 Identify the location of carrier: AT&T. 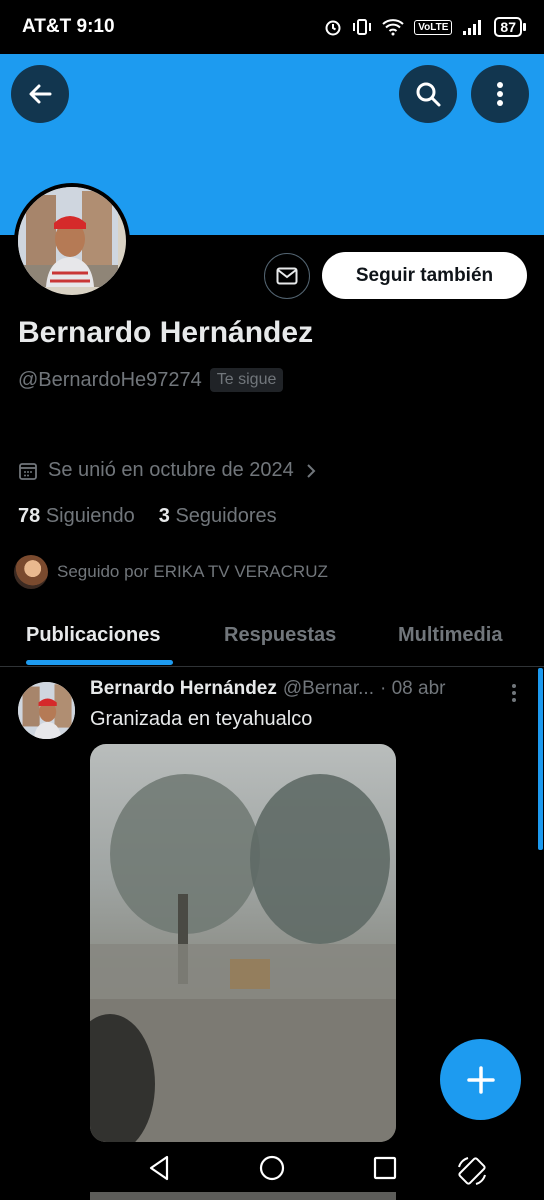
(47, 26).